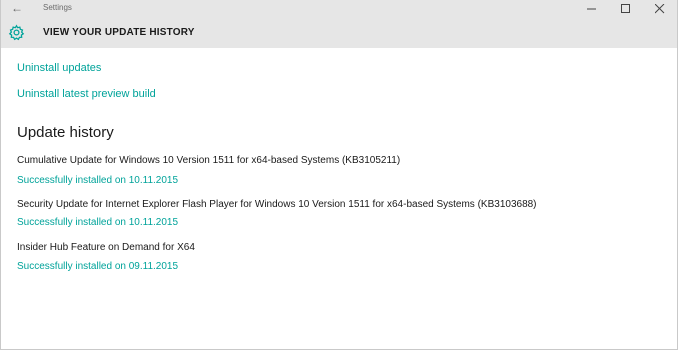  I want to click on update-history-heading: Update history, so click(65, 132).